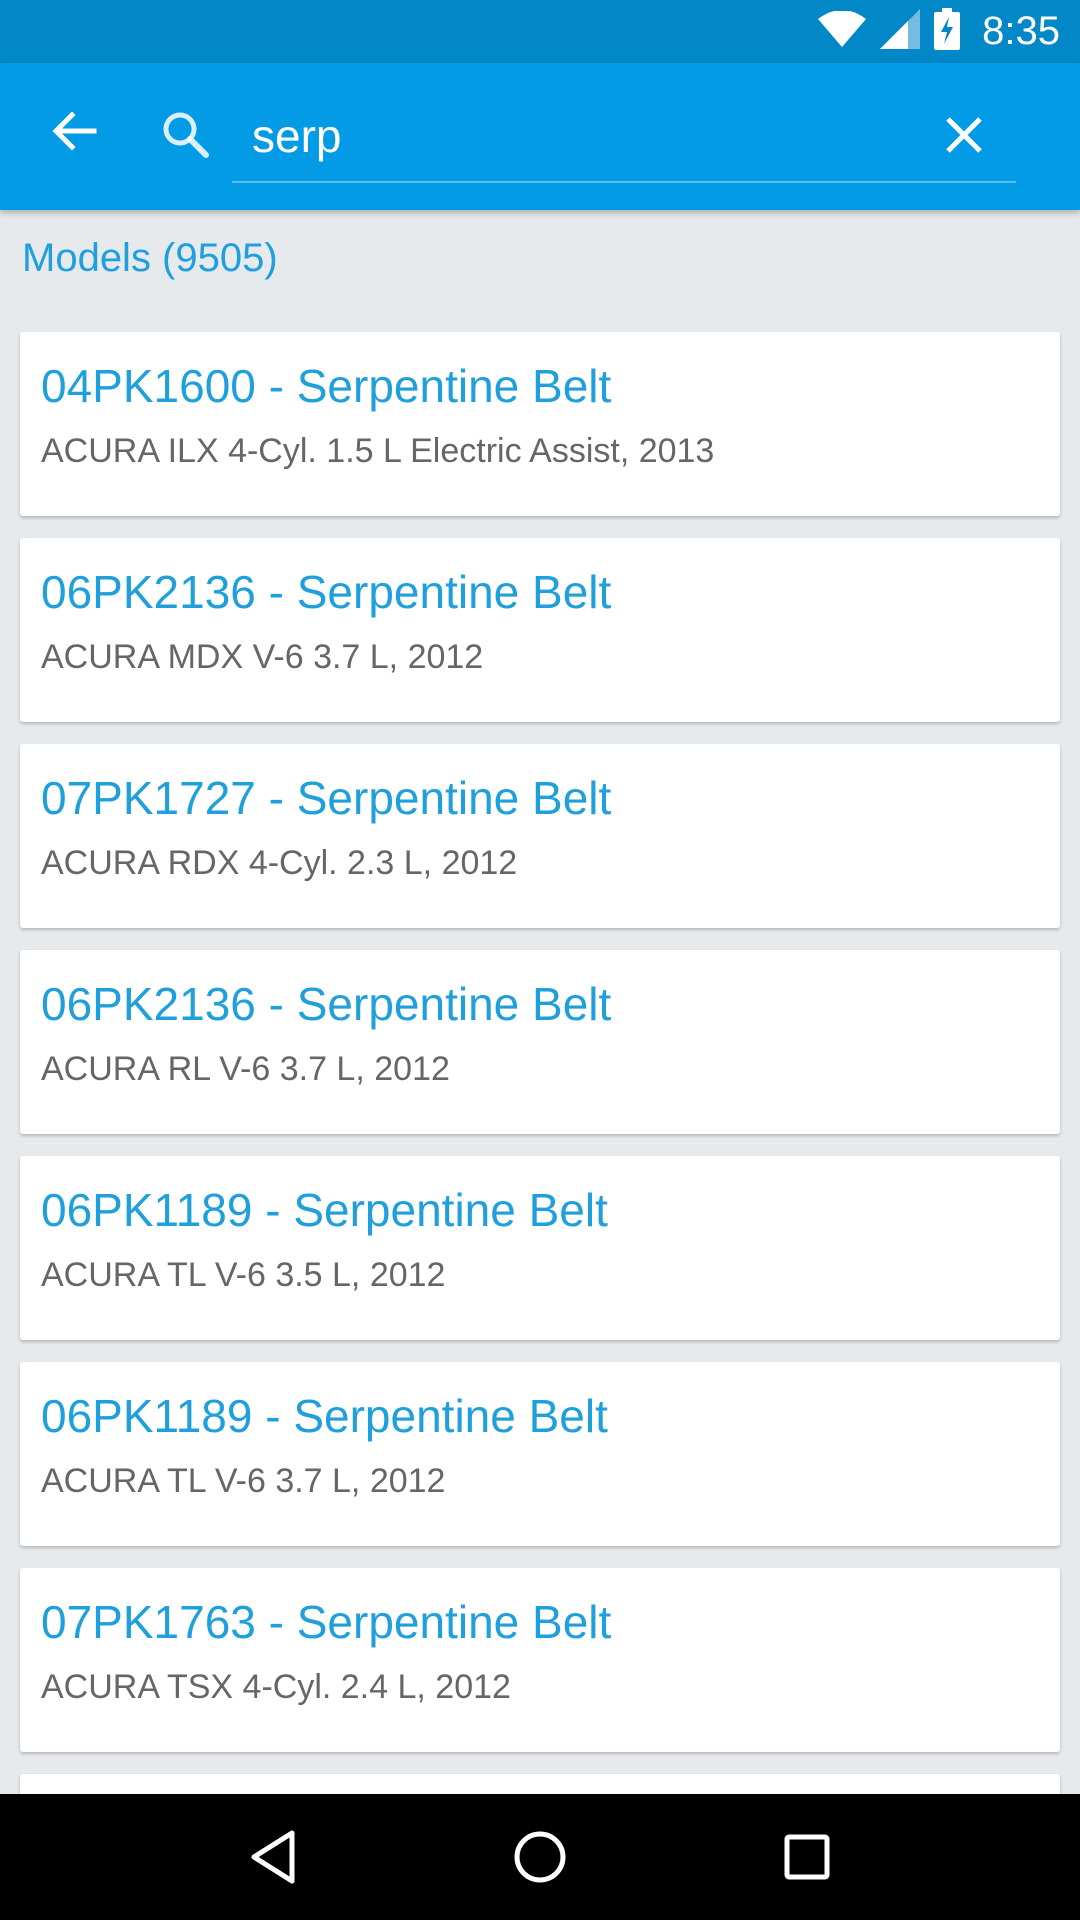  What do you see at coordinates (276, 1687) in the screenshot?
I see `result-subtitle: ACURA TSX 4-Cyl. 2.4 L, 2012` at bounding box center [276, 1687].